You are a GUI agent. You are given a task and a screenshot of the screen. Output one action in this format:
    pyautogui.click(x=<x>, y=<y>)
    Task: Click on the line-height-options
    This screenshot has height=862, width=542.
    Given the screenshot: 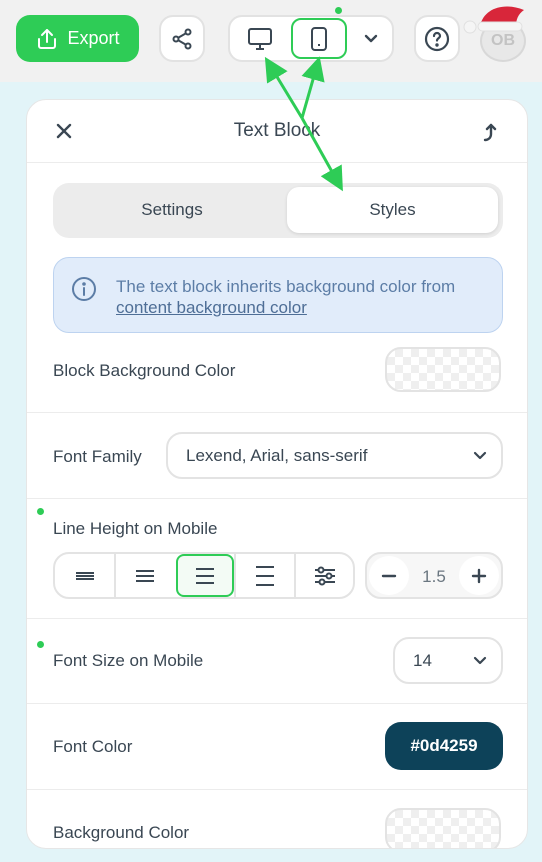 What is the action you would take?
    pyautogui.click(x=204, y=575)
    